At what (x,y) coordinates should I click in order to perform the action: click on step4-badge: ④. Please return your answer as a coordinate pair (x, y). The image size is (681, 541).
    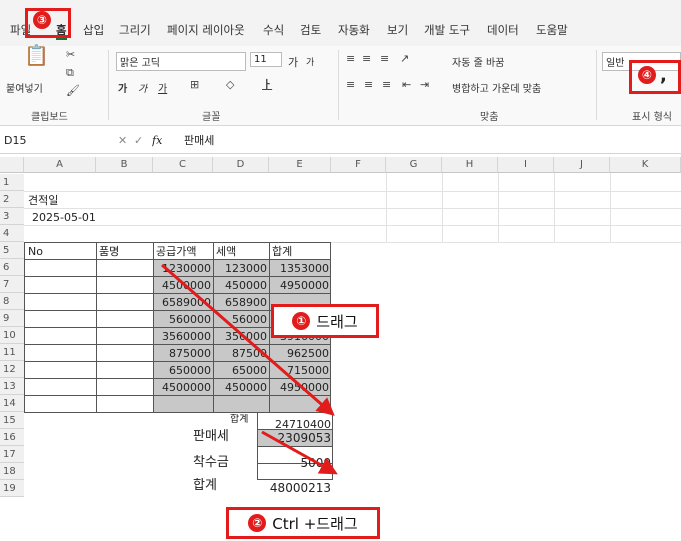
    Looking at the image, I should click on (650, 75).